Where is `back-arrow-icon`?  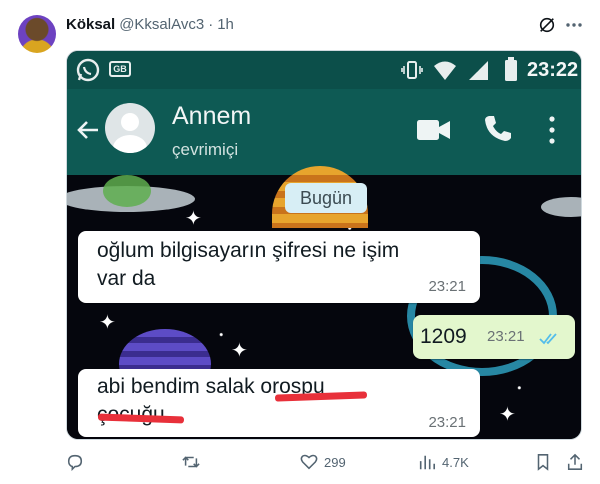 back-arrow-icon is located at coordinates (88, 130).